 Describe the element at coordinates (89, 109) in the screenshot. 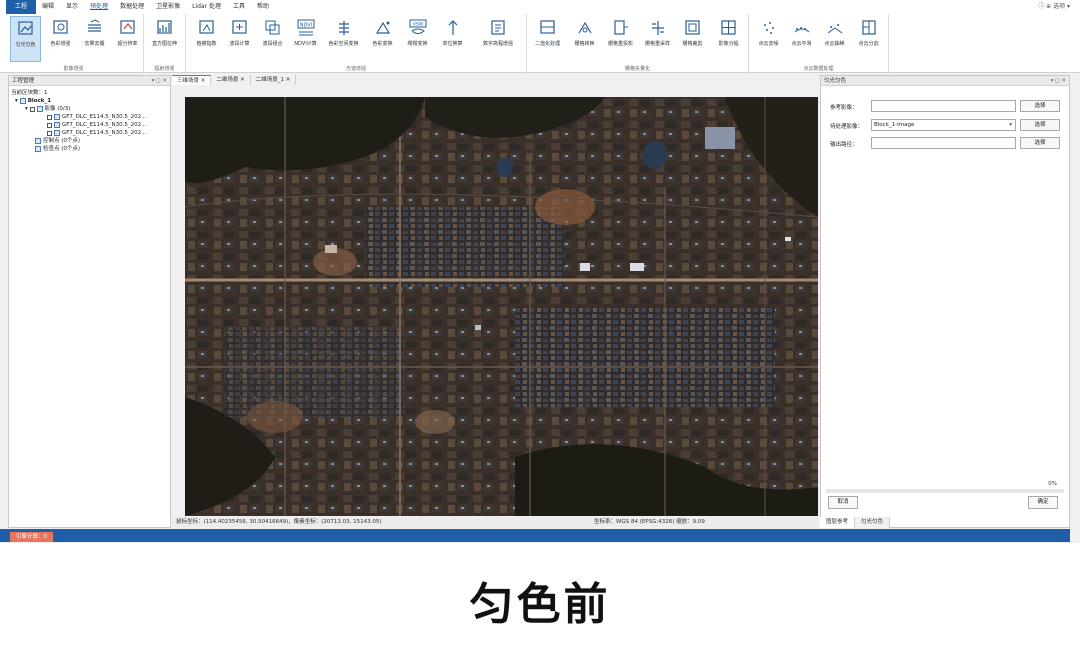

I see `tree-node-images: ▾ 影像 (0/3)` at that location.